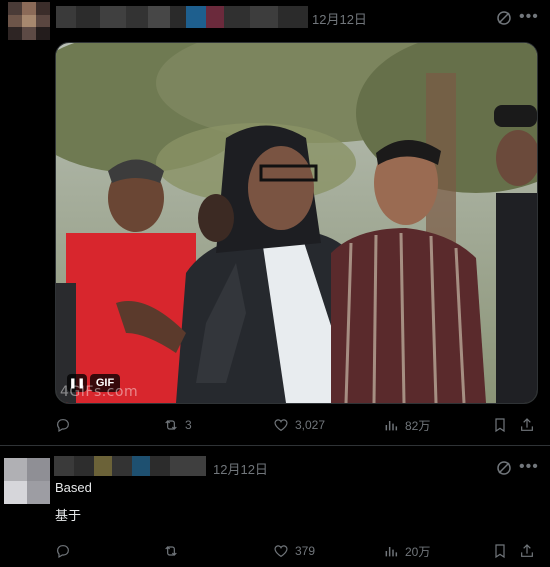  What do you see at coordinates (240, 468) in the screenshot?
I see `reply-date: 12月12日` at bounding box center [240, 468].